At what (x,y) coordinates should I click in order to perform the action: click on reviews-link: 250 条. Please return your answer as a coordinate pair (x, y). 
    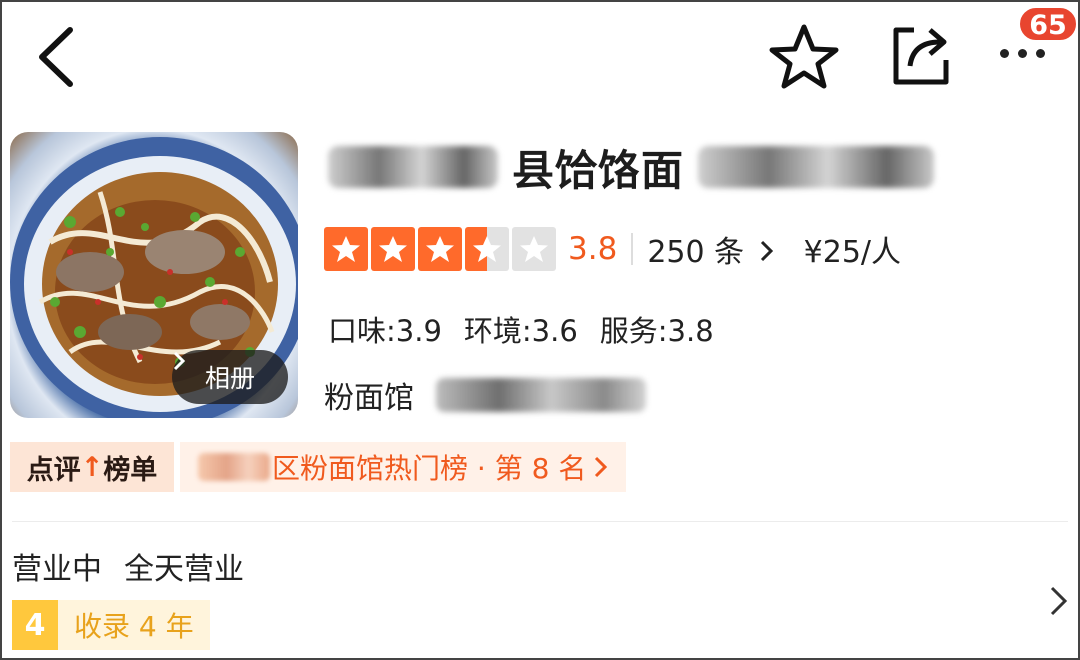
    Looking at the image, I should click on (711, 249).